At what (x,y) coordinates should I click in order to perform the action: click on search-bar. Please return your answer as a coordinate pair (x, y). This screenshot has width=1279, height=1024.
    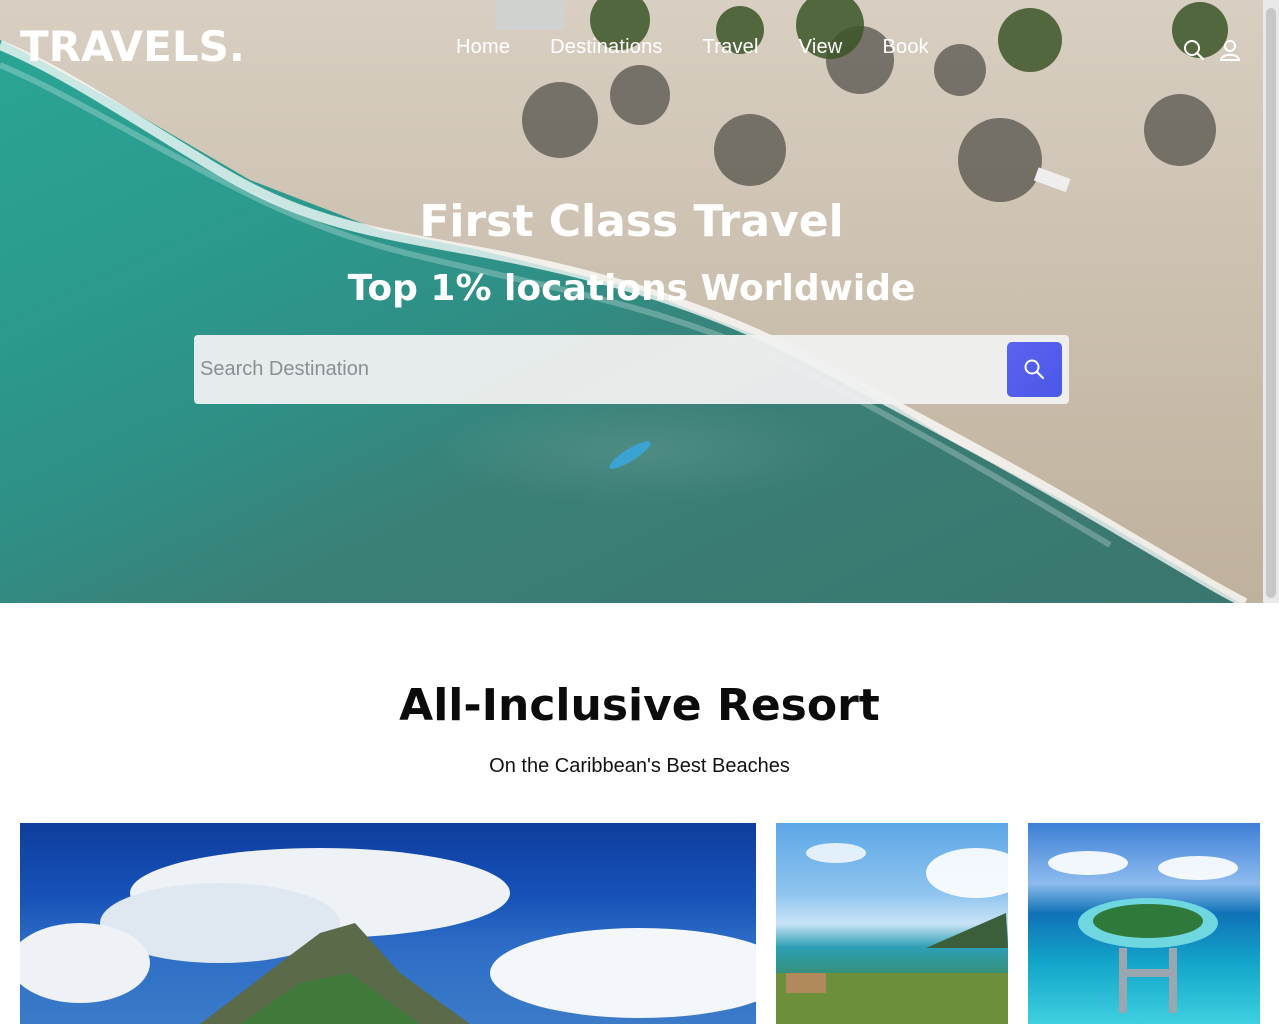
    Looking at the image, I should click on (631, 369).